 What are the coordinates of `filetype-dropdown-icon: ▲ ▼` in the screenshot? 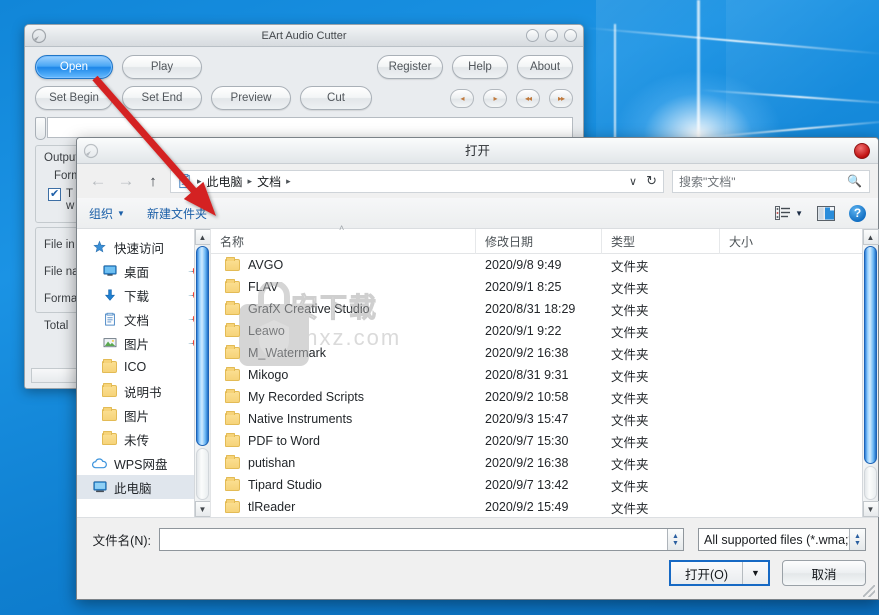 It's located at (857, 539).